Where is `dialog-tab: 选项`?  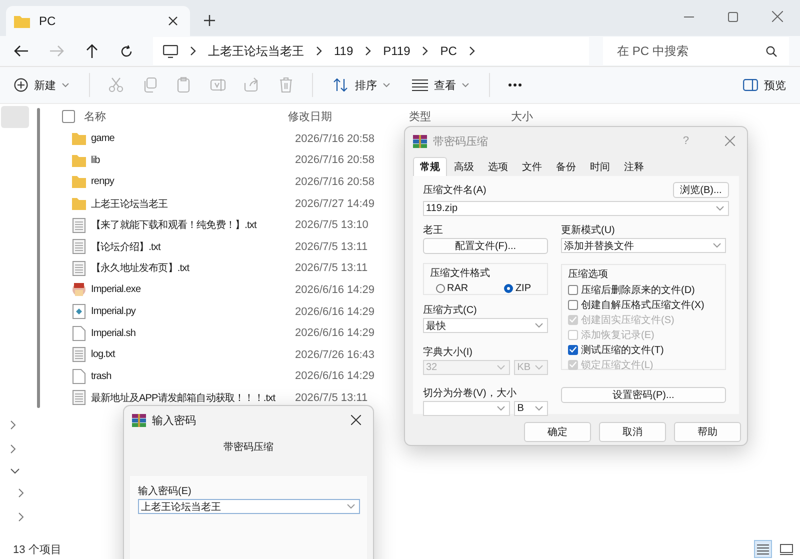 dialog-tab: 选项 is located at coordinates (498, 166).